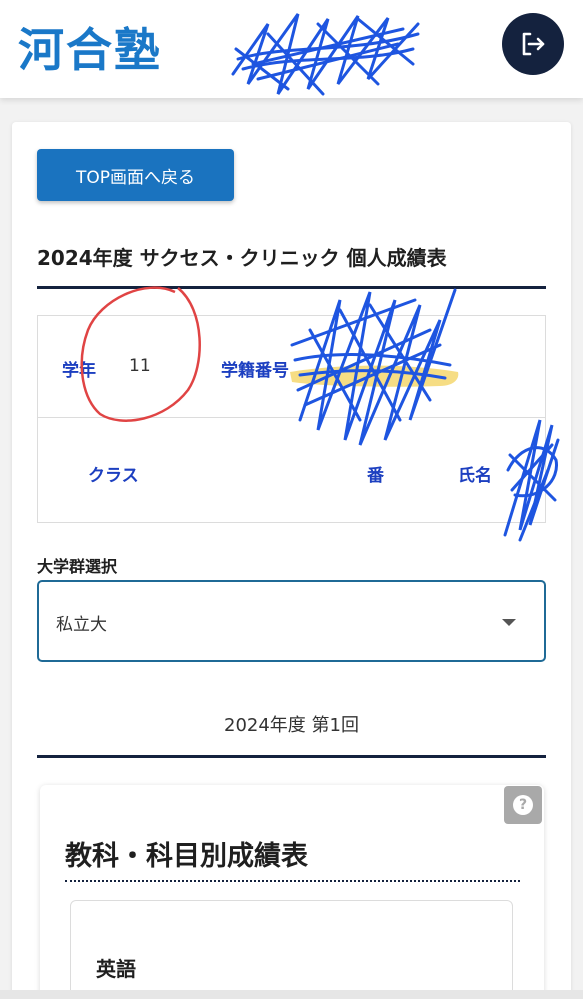 This screenshot has height=999, width=583. Describe the element at coordinates (255, 371) in the screenshot. I see `student-id-label: 学籍番号` at that location.